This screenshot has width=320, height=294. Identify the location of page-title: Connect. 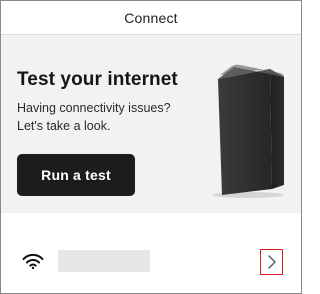
(151, 17).